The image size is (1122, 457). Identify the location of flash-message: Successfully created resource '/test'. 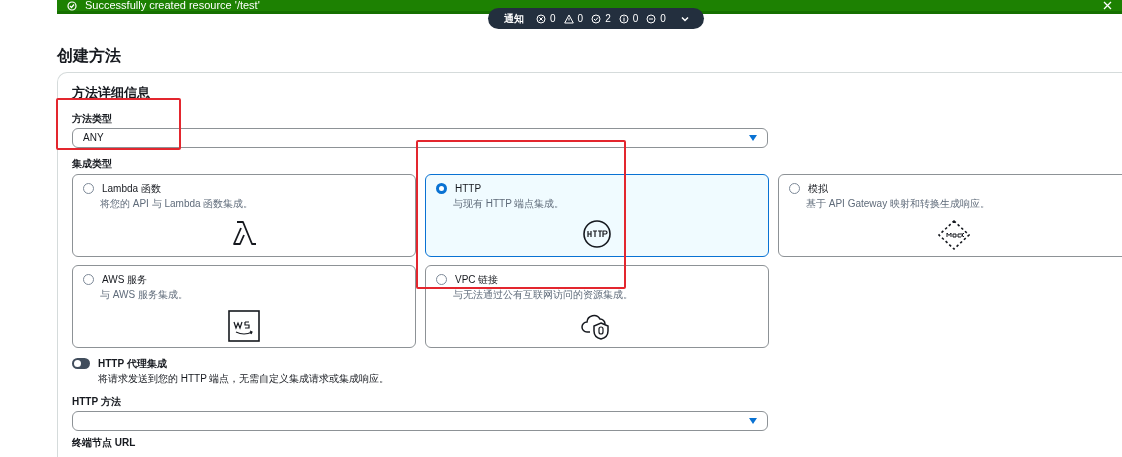
(172, 7).